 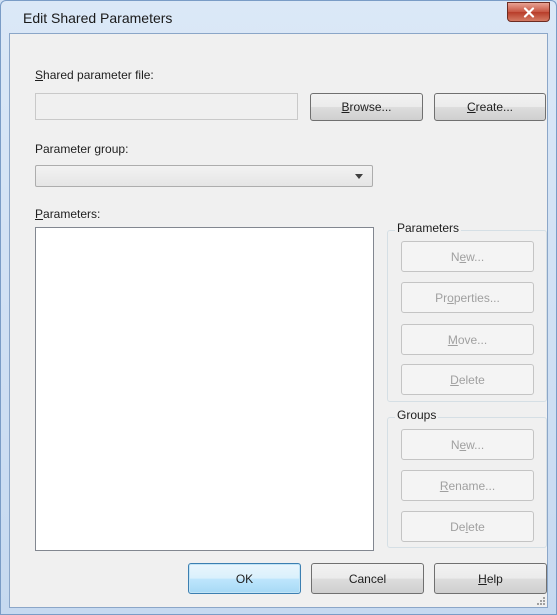 I want to click on cancel-button: Cancel, so click(x=367, y=578).